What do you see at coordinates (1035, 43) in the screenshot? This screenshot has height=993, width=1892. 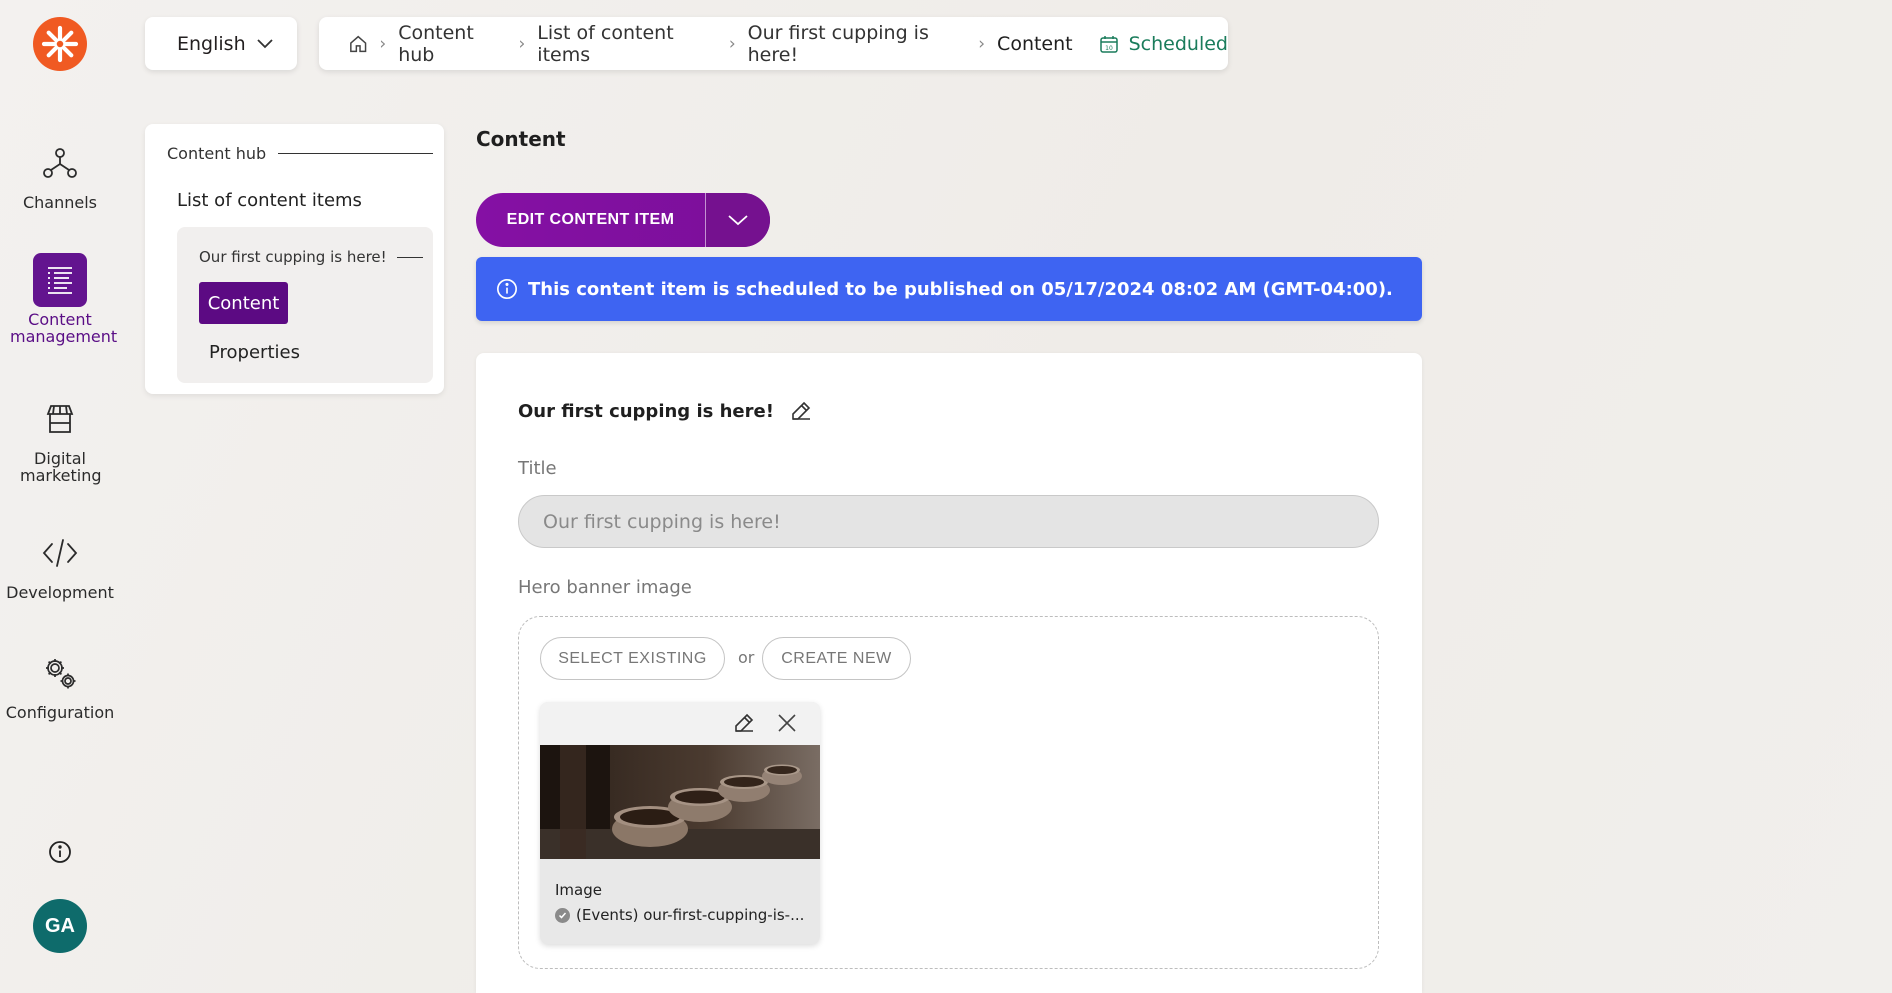 I see `breadcrumb-current: Content` at bounding box center [1035, 43].